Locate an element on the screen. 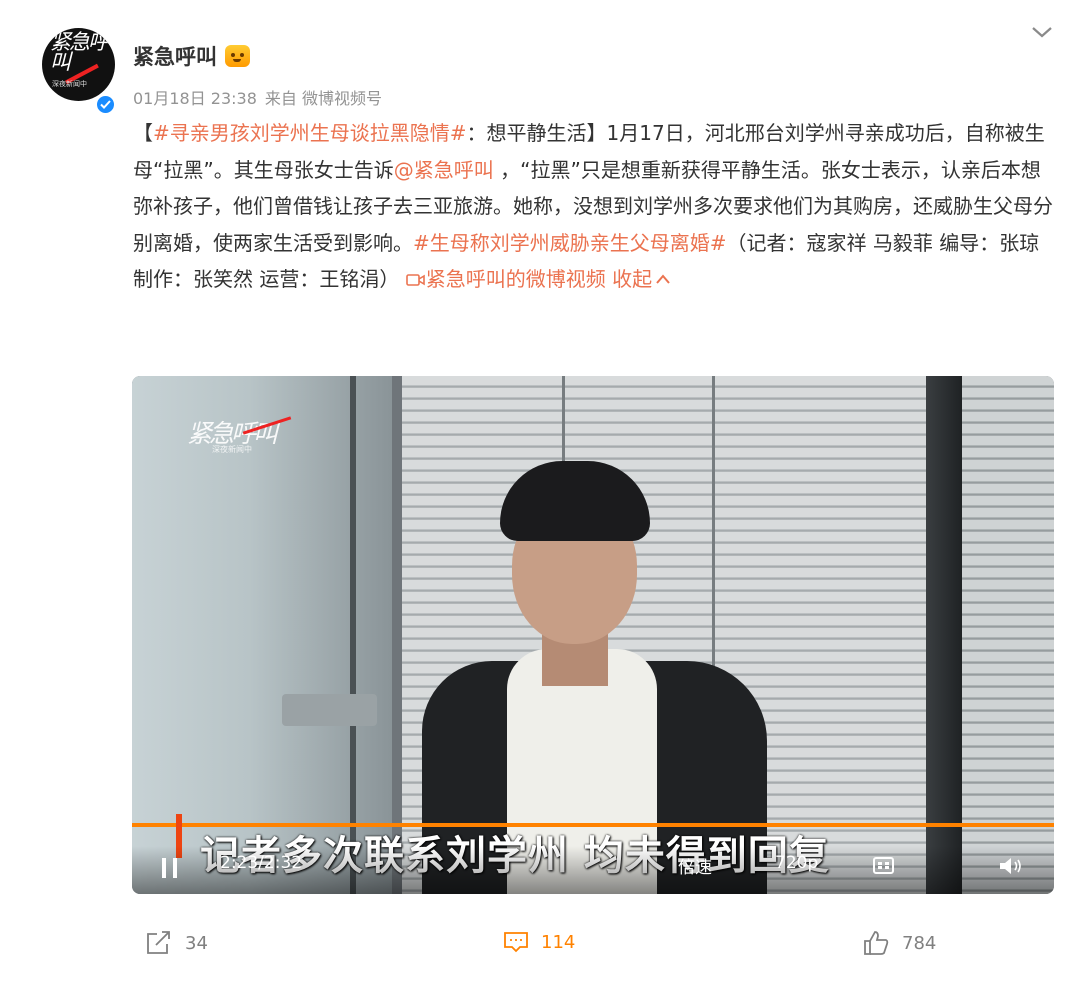 This screenshot has height=989, width=1080. like-count: 784 is located at coordinates (919, 943).